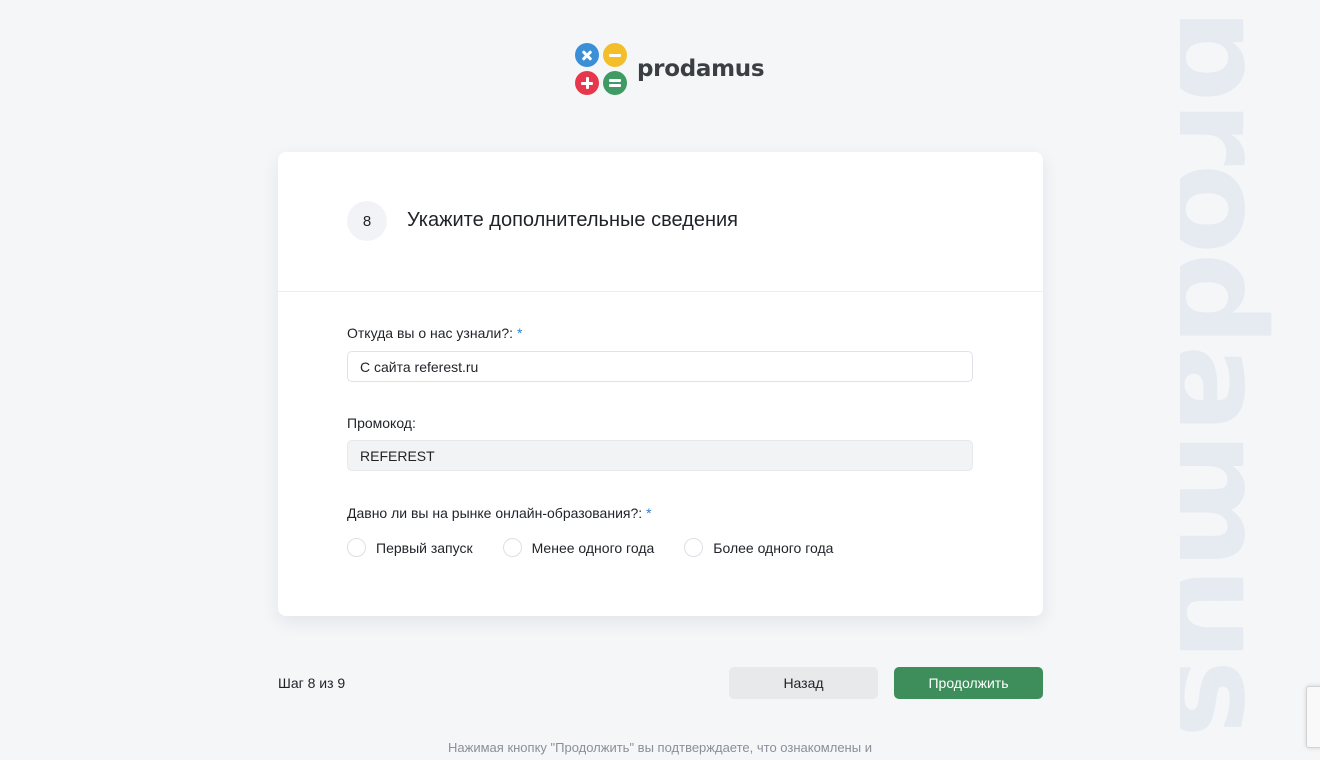 The width and height of the screenshot is (1320, 760). Describe the element at coordinates (587, 83) in the screenshot. I see `plus-icon` at that location.